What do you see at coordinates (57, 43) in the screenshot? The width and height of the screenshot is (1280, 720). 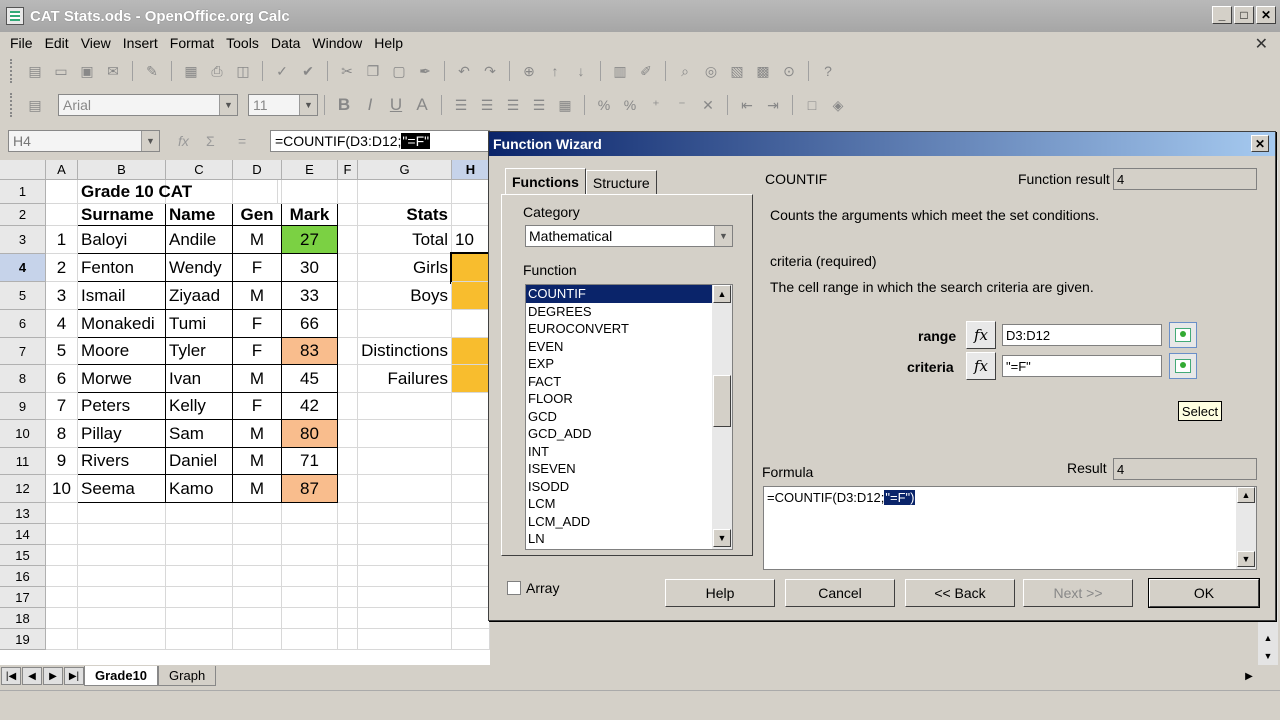 I see `menu-edit: Edit` at bounding box center [57, 43].